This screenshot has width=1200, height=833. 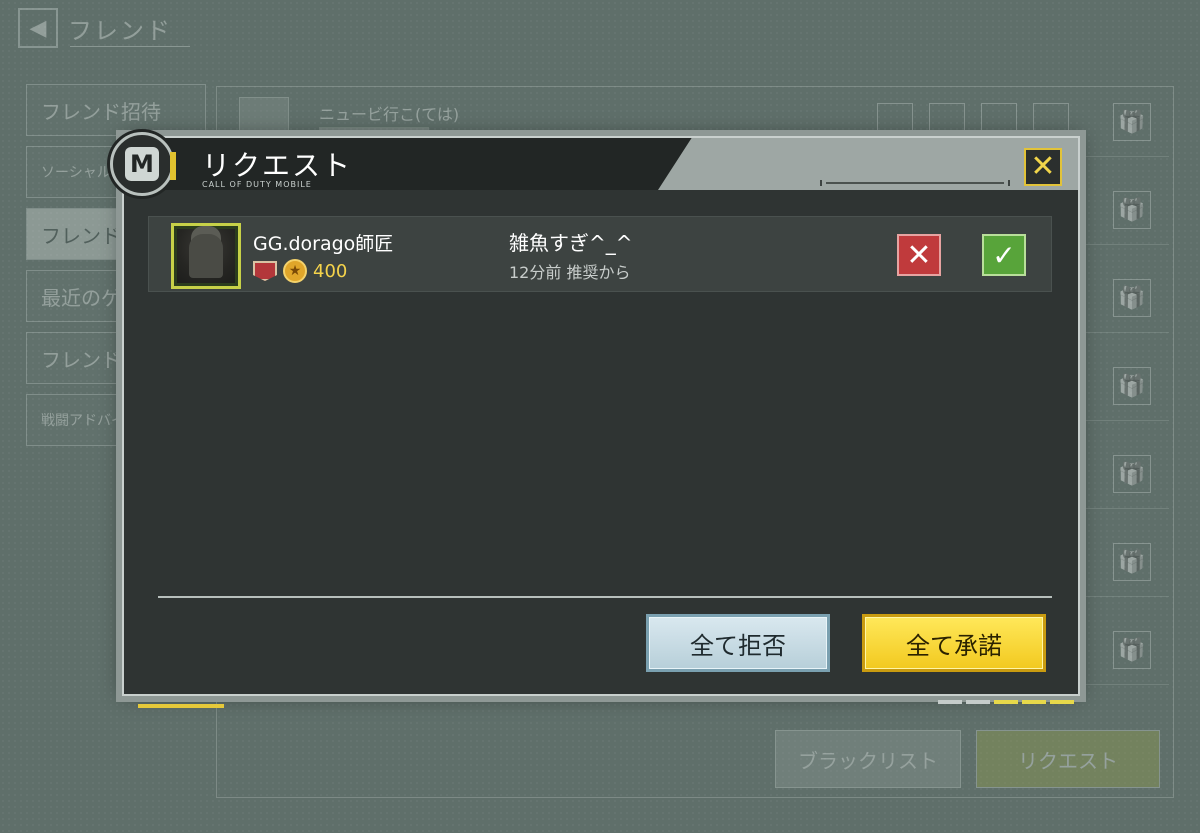 I want to click on dialog-title: リクエスト, so click(x=277, y=165).